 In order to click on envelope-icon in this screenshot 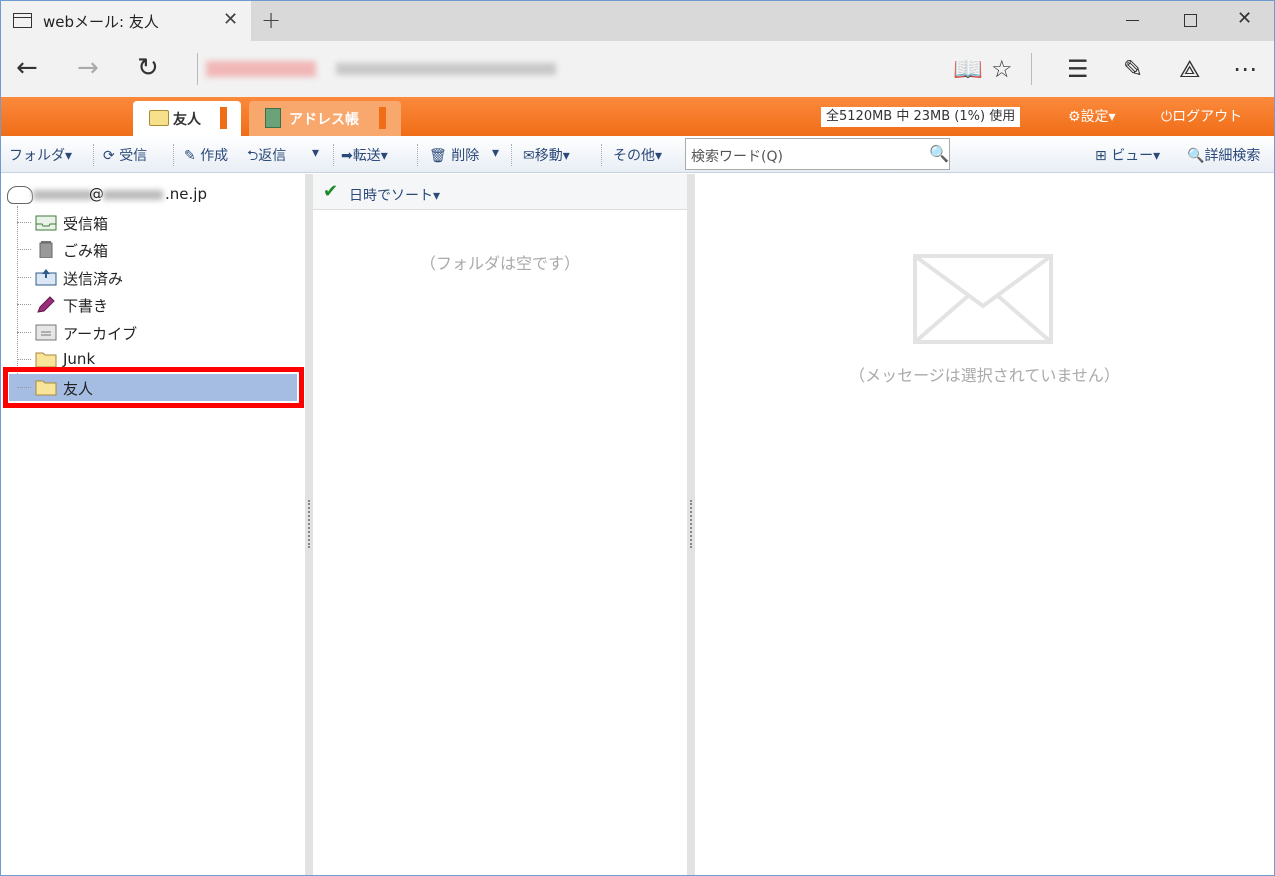, I will do `click(983, 299)`.